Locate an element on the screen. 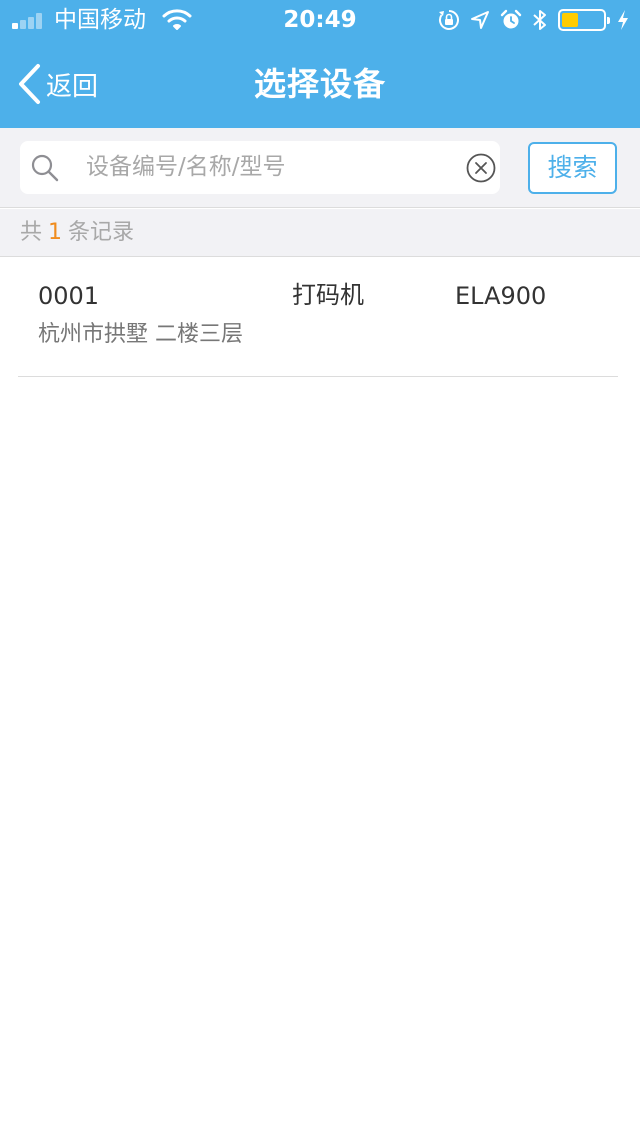  location-arrow-icon is located at coordinates (480, 20).